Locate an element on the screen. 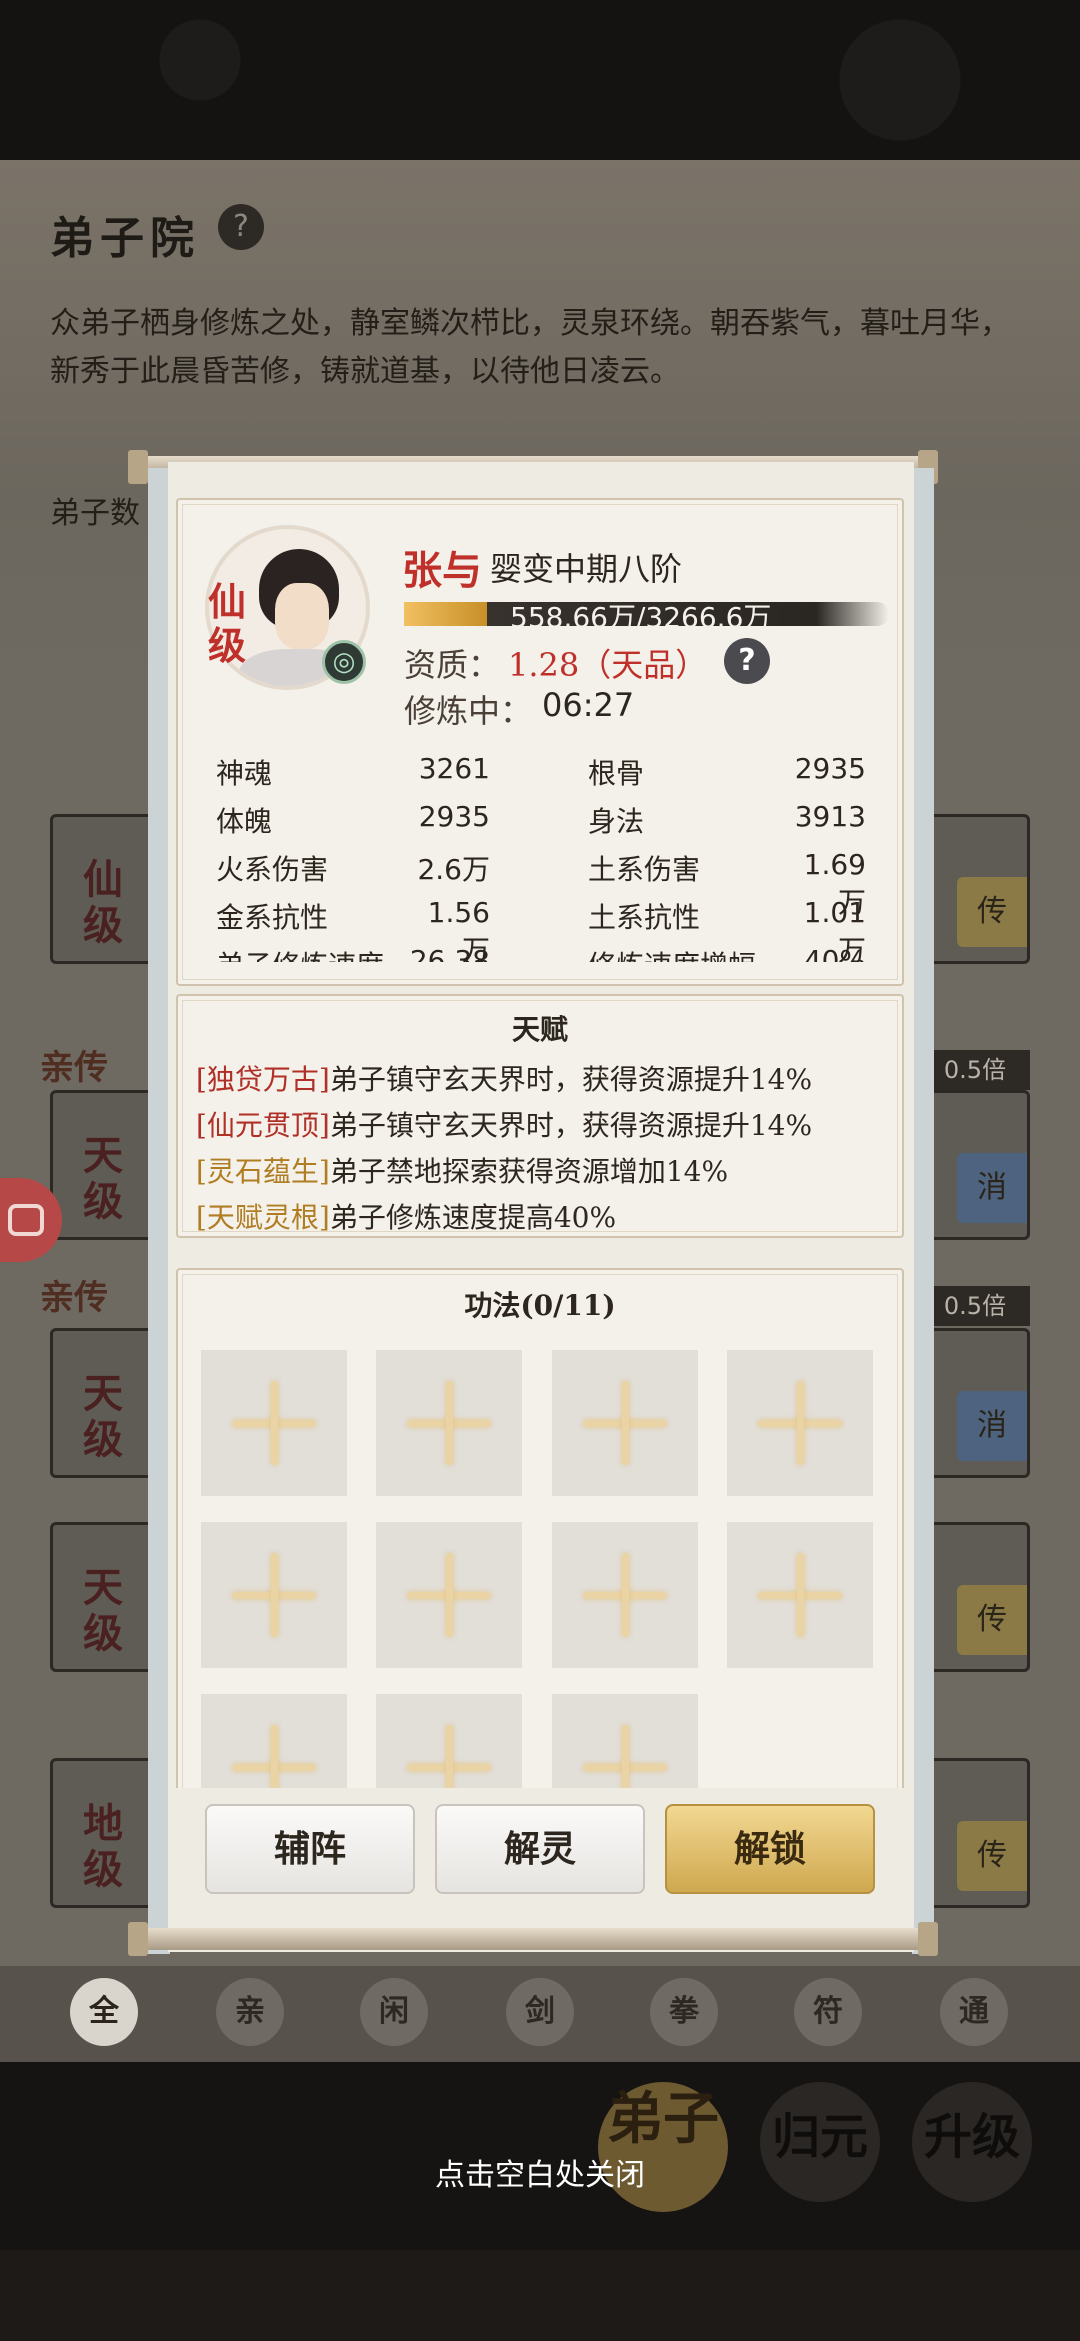  stat-row: 金系抗性 1.56万 土系抗性 1.01万 is located at coordinates (540, 929).